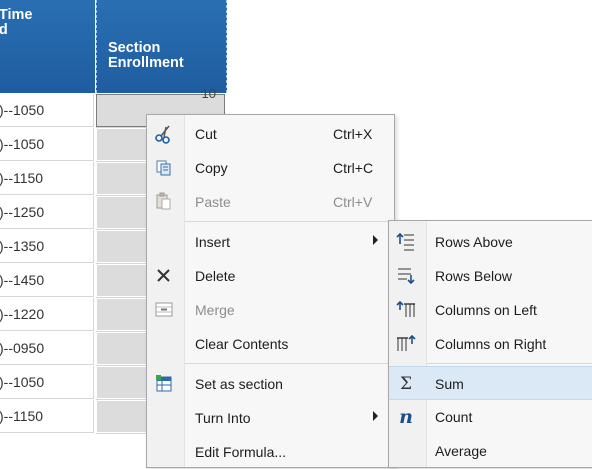  What do you see at coordinates (134, 48) in the screenshot?
I see `header-line: Section` at bounding box center [134, 48].